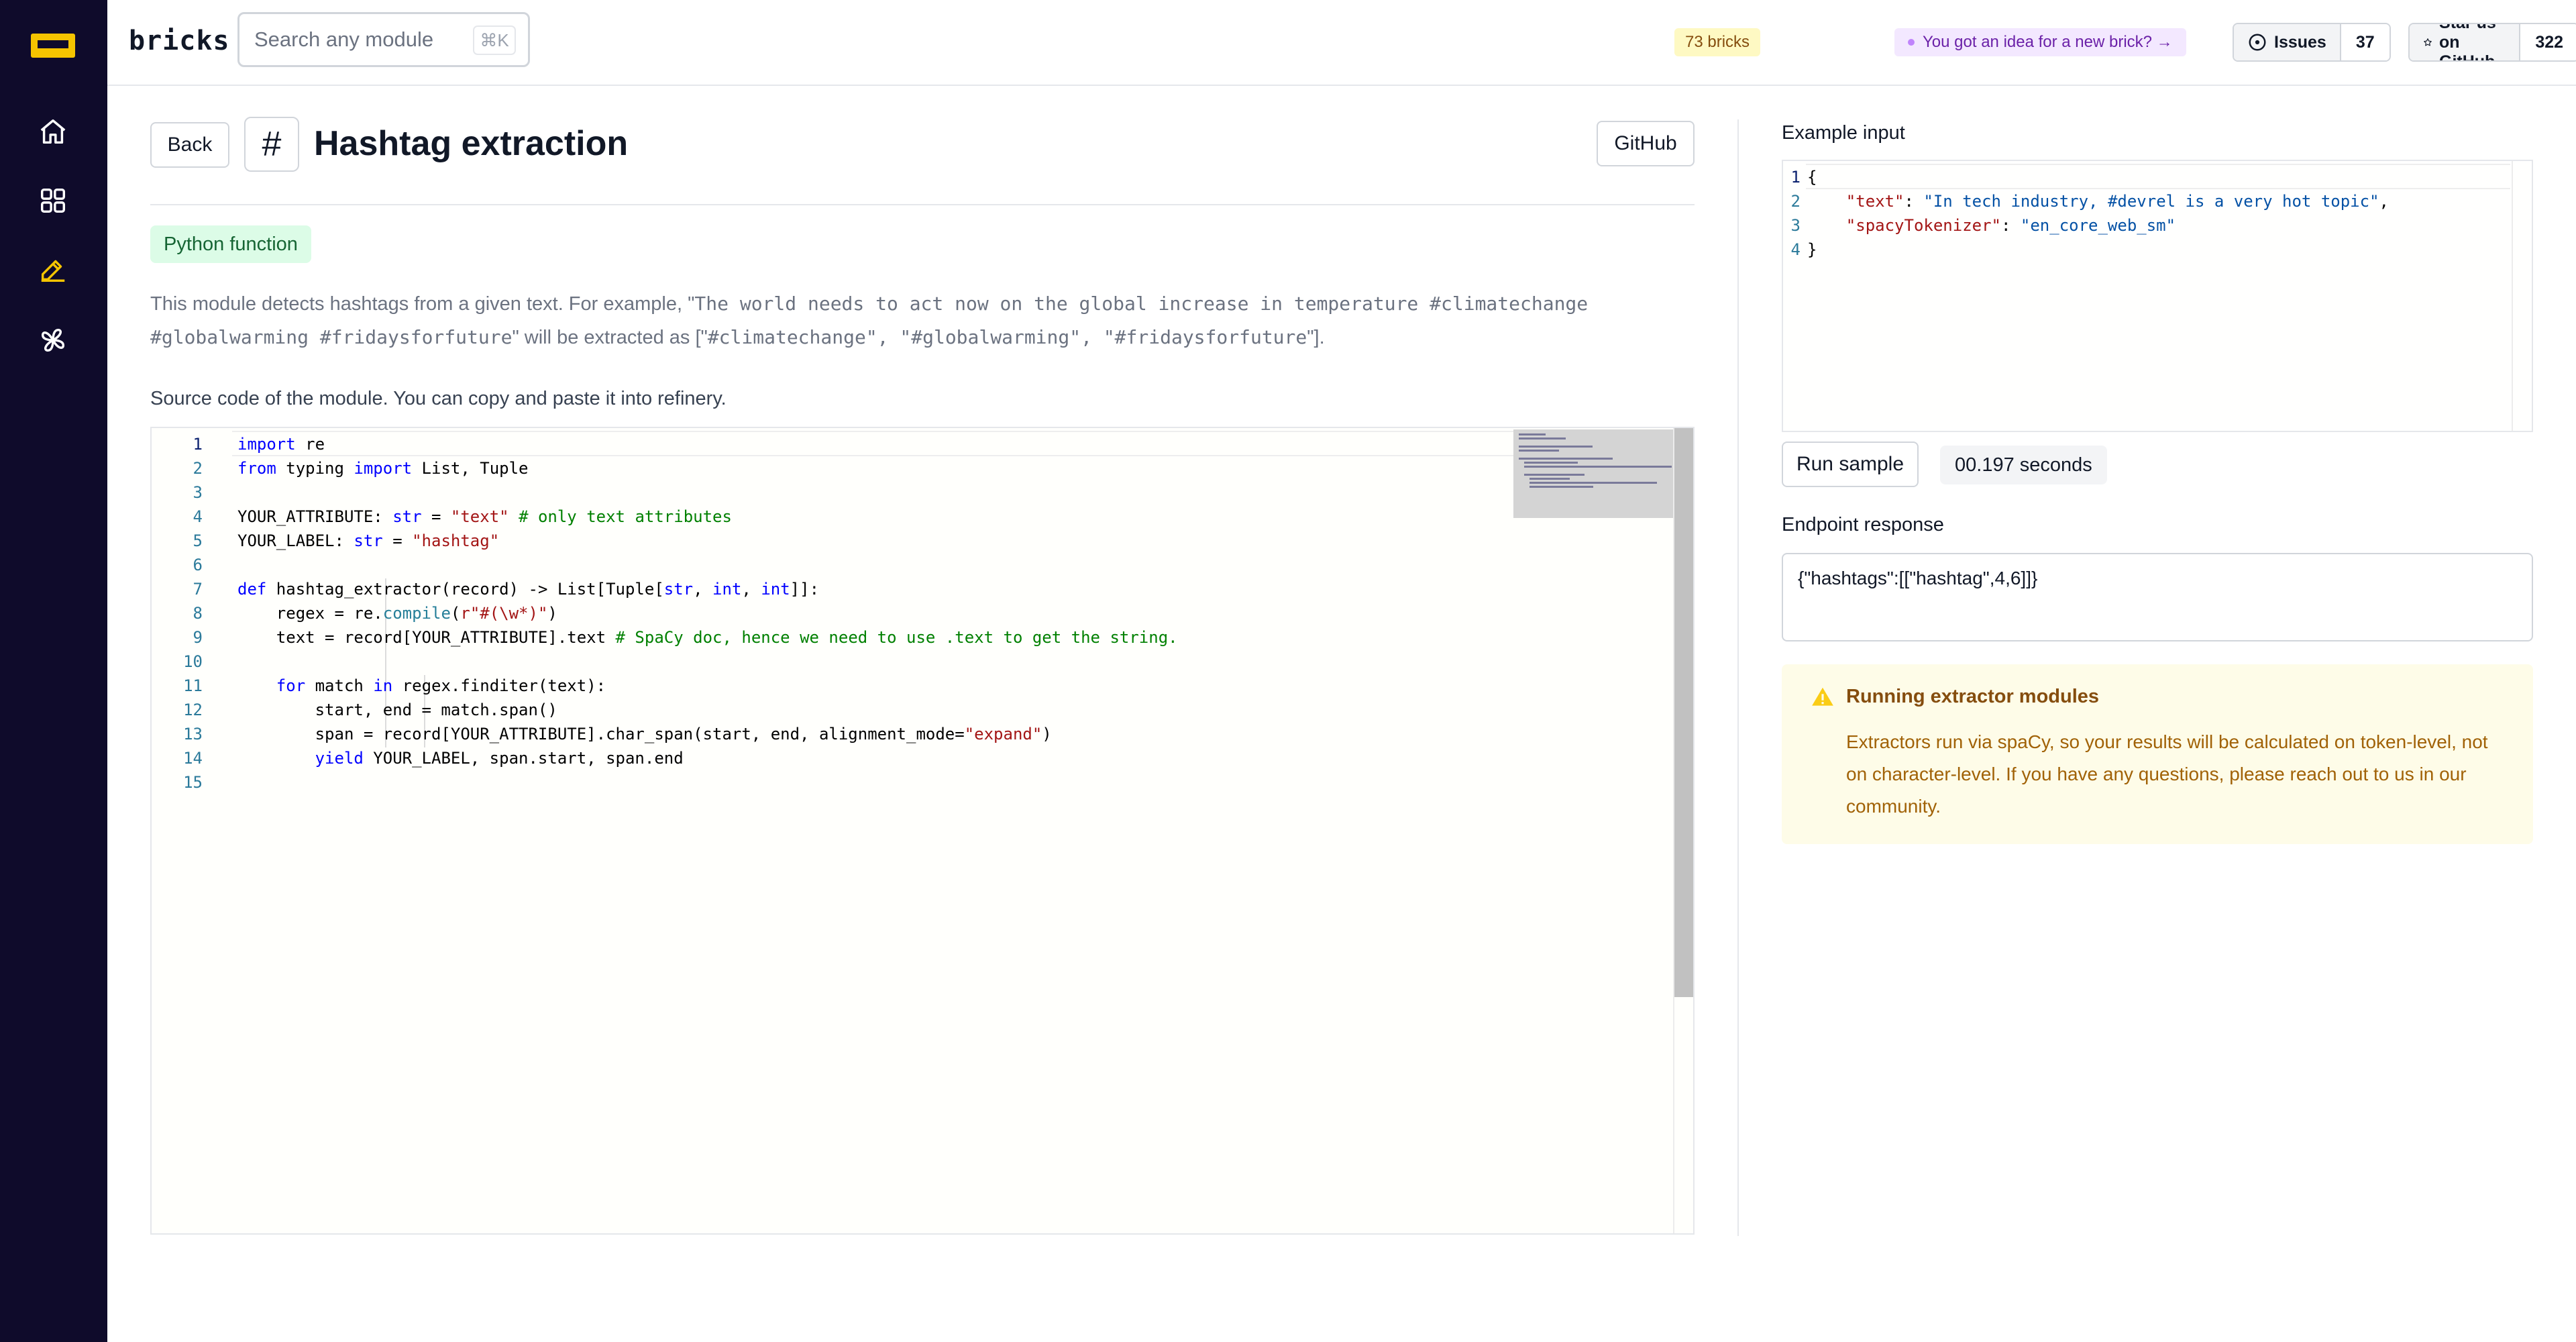 Image resolution: width=2576 pixels, height=1342 pixels. Describe the element at coordinates (198, 565) in the screenshot. I see `line-number: 6` at that location.